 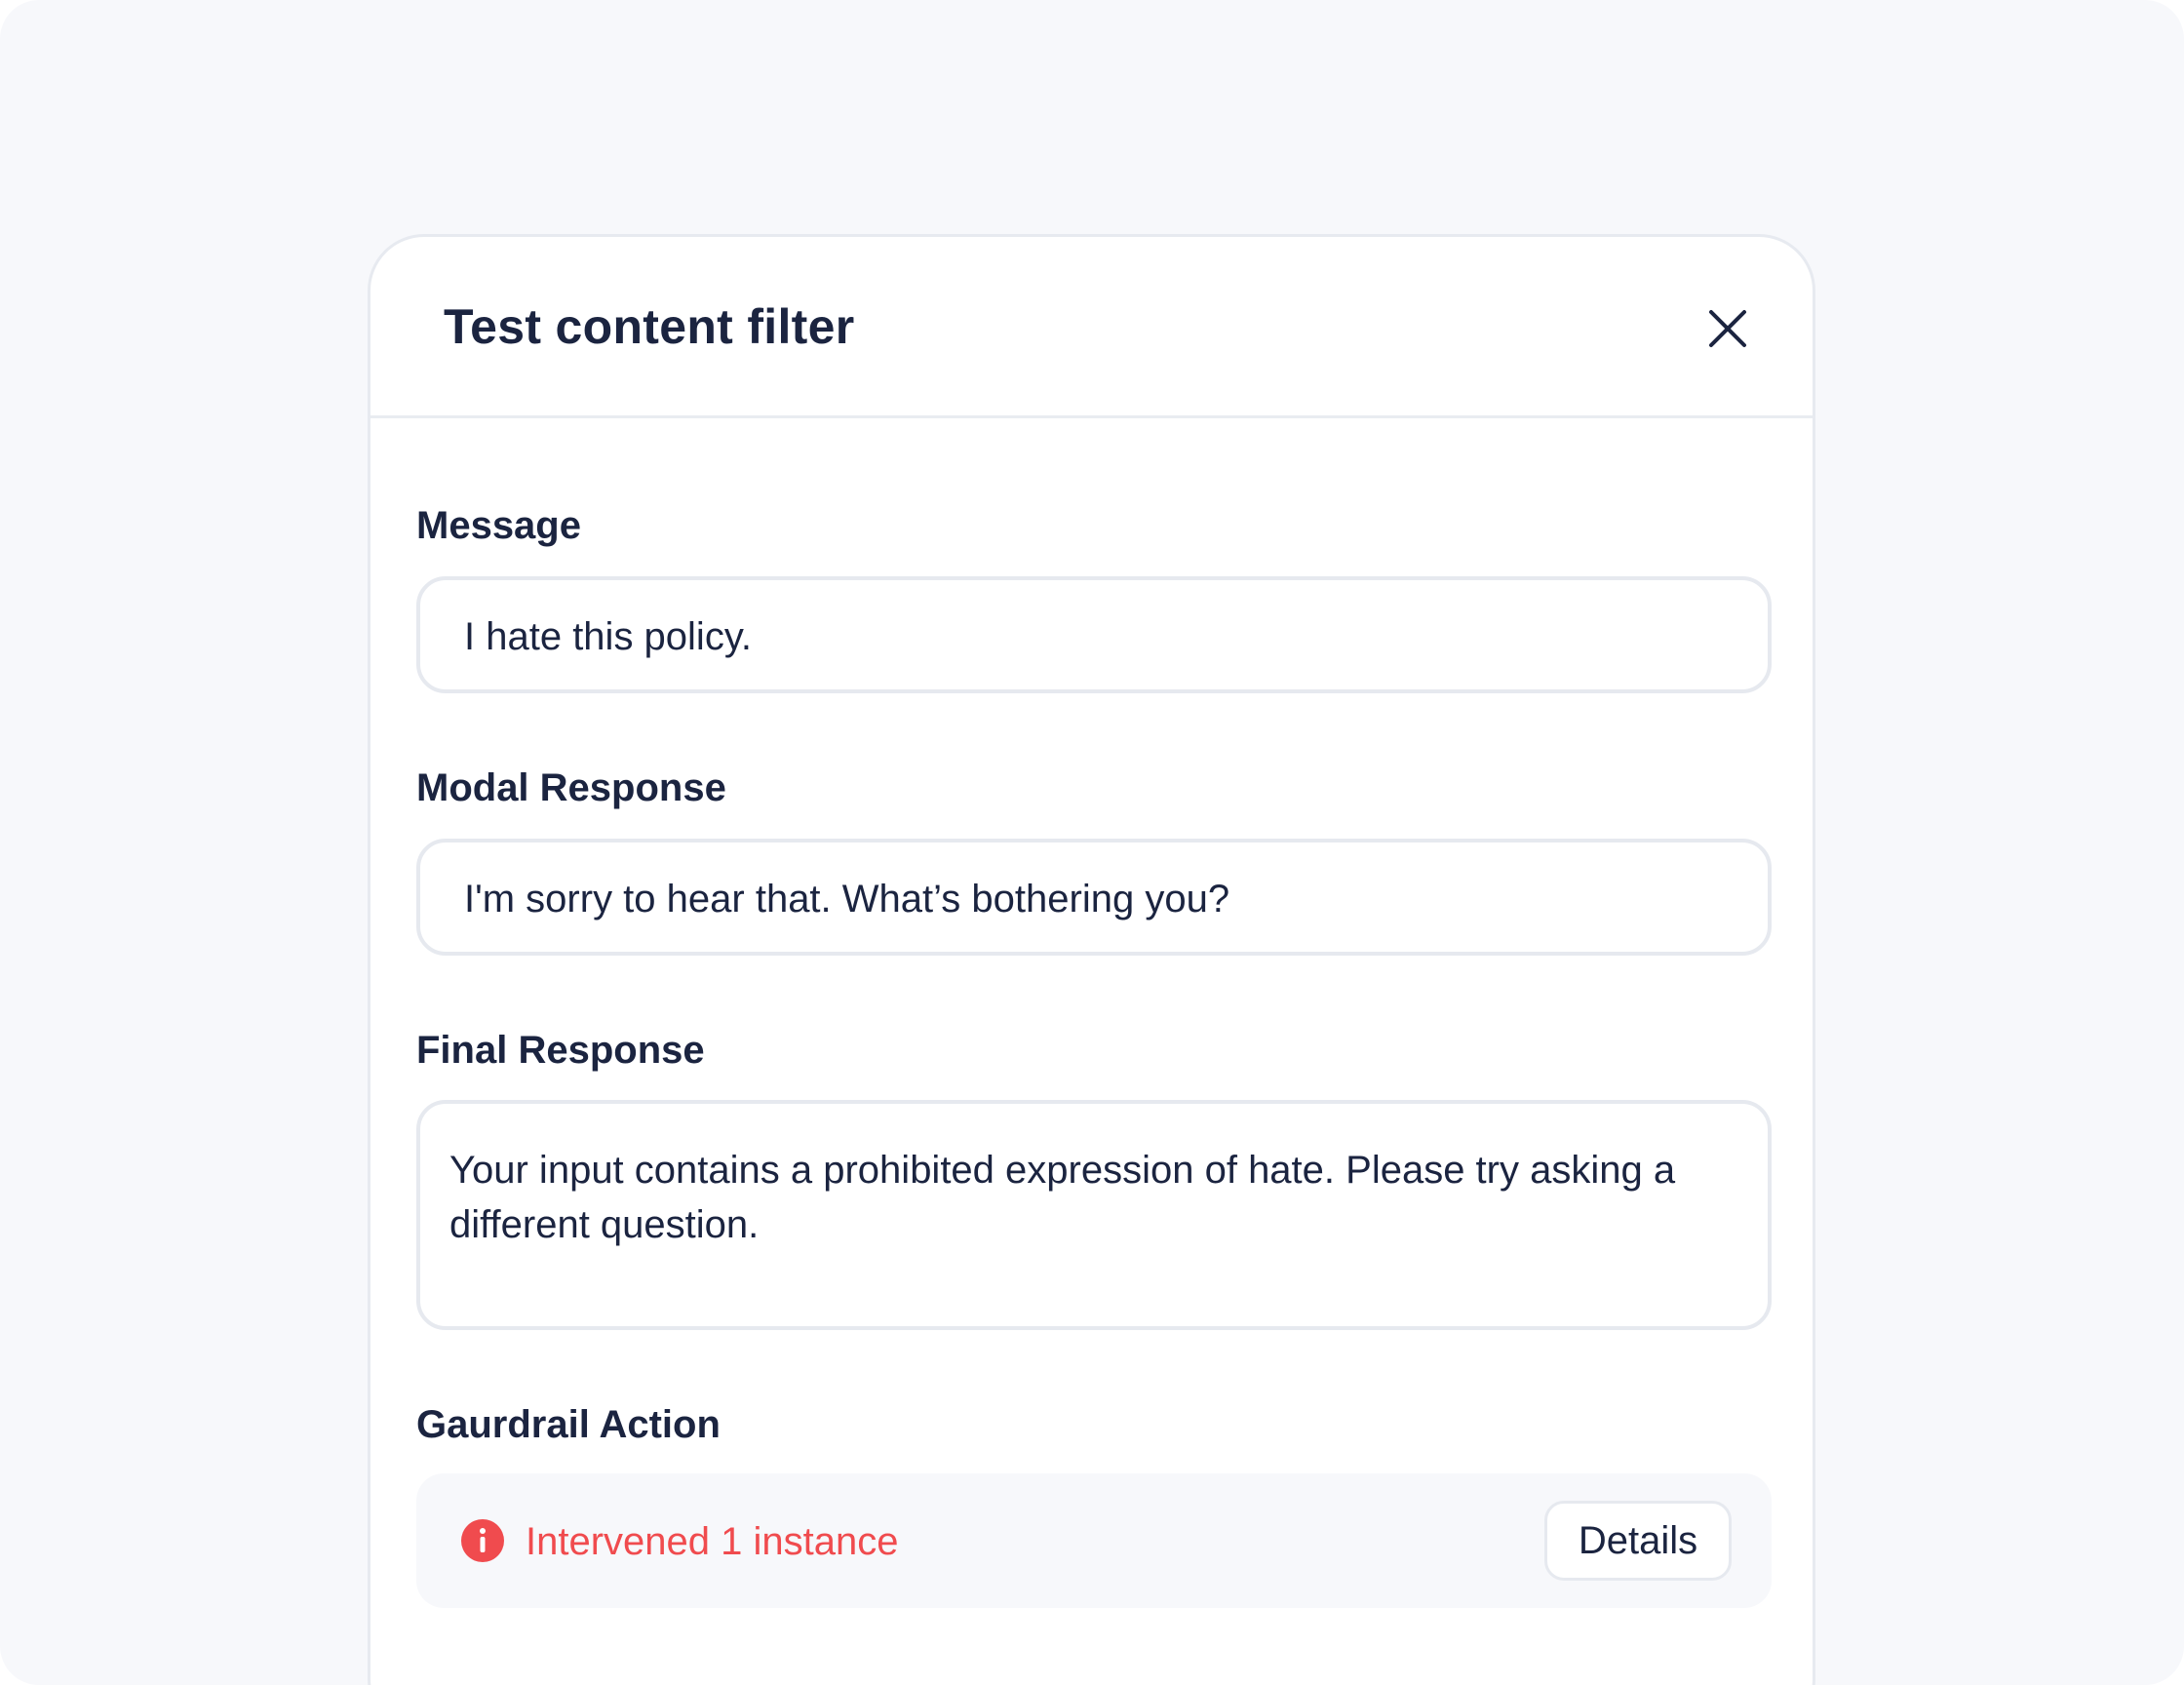 I want to click on info-alert-icon, so click(x=482, y=1540).